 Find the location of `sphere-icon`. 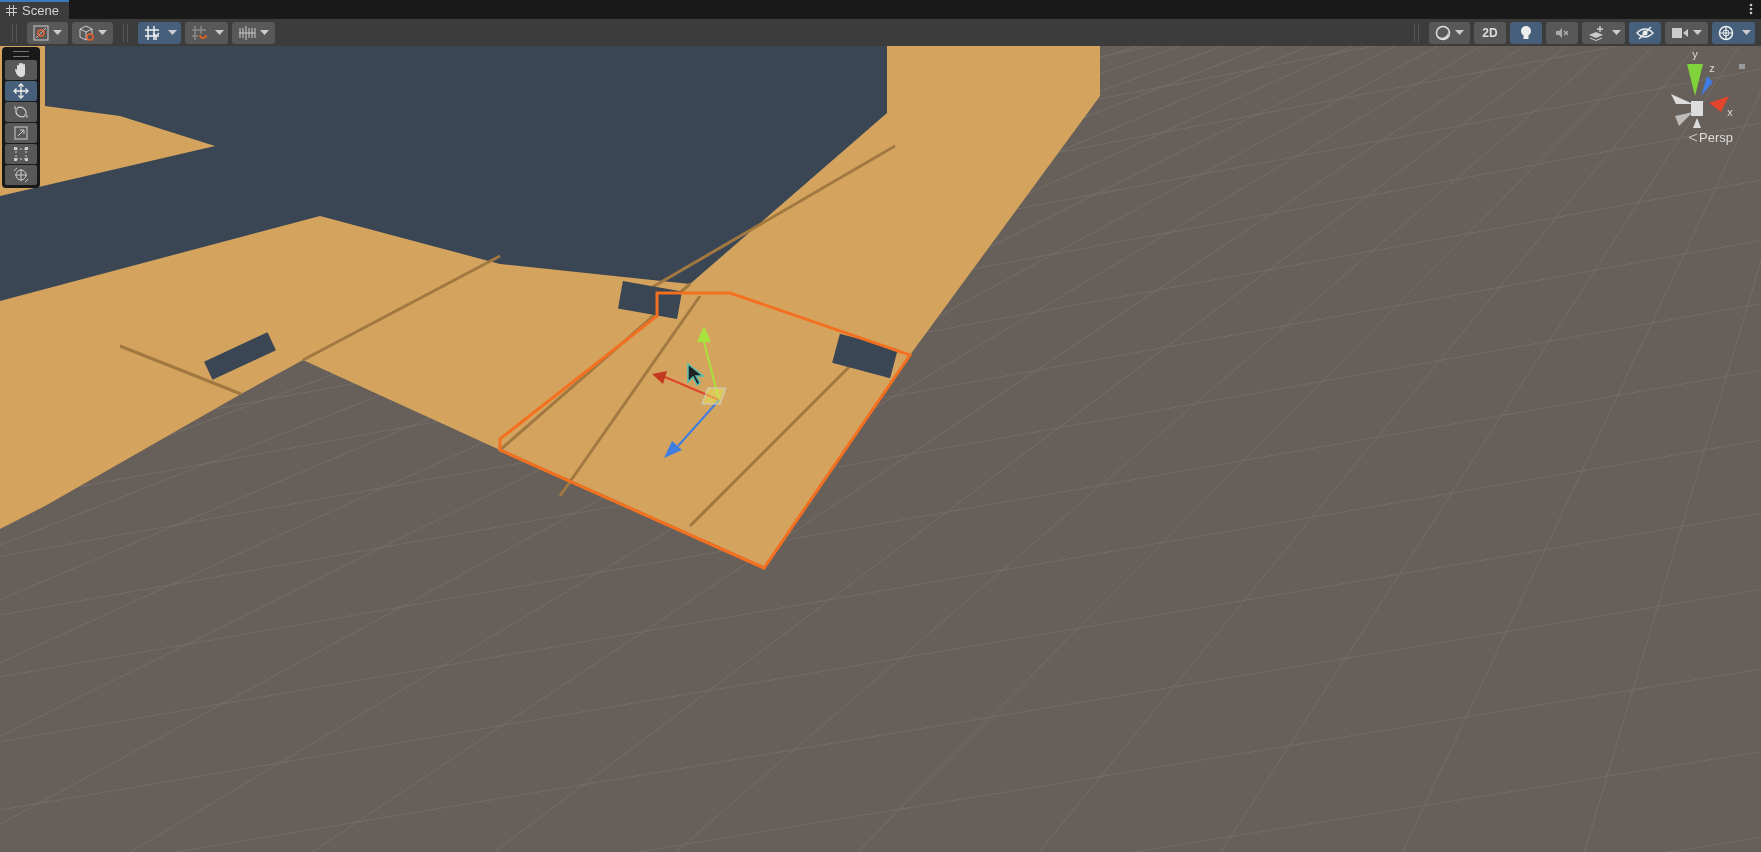

sphere-icon is located at coordinates (1443, 32).